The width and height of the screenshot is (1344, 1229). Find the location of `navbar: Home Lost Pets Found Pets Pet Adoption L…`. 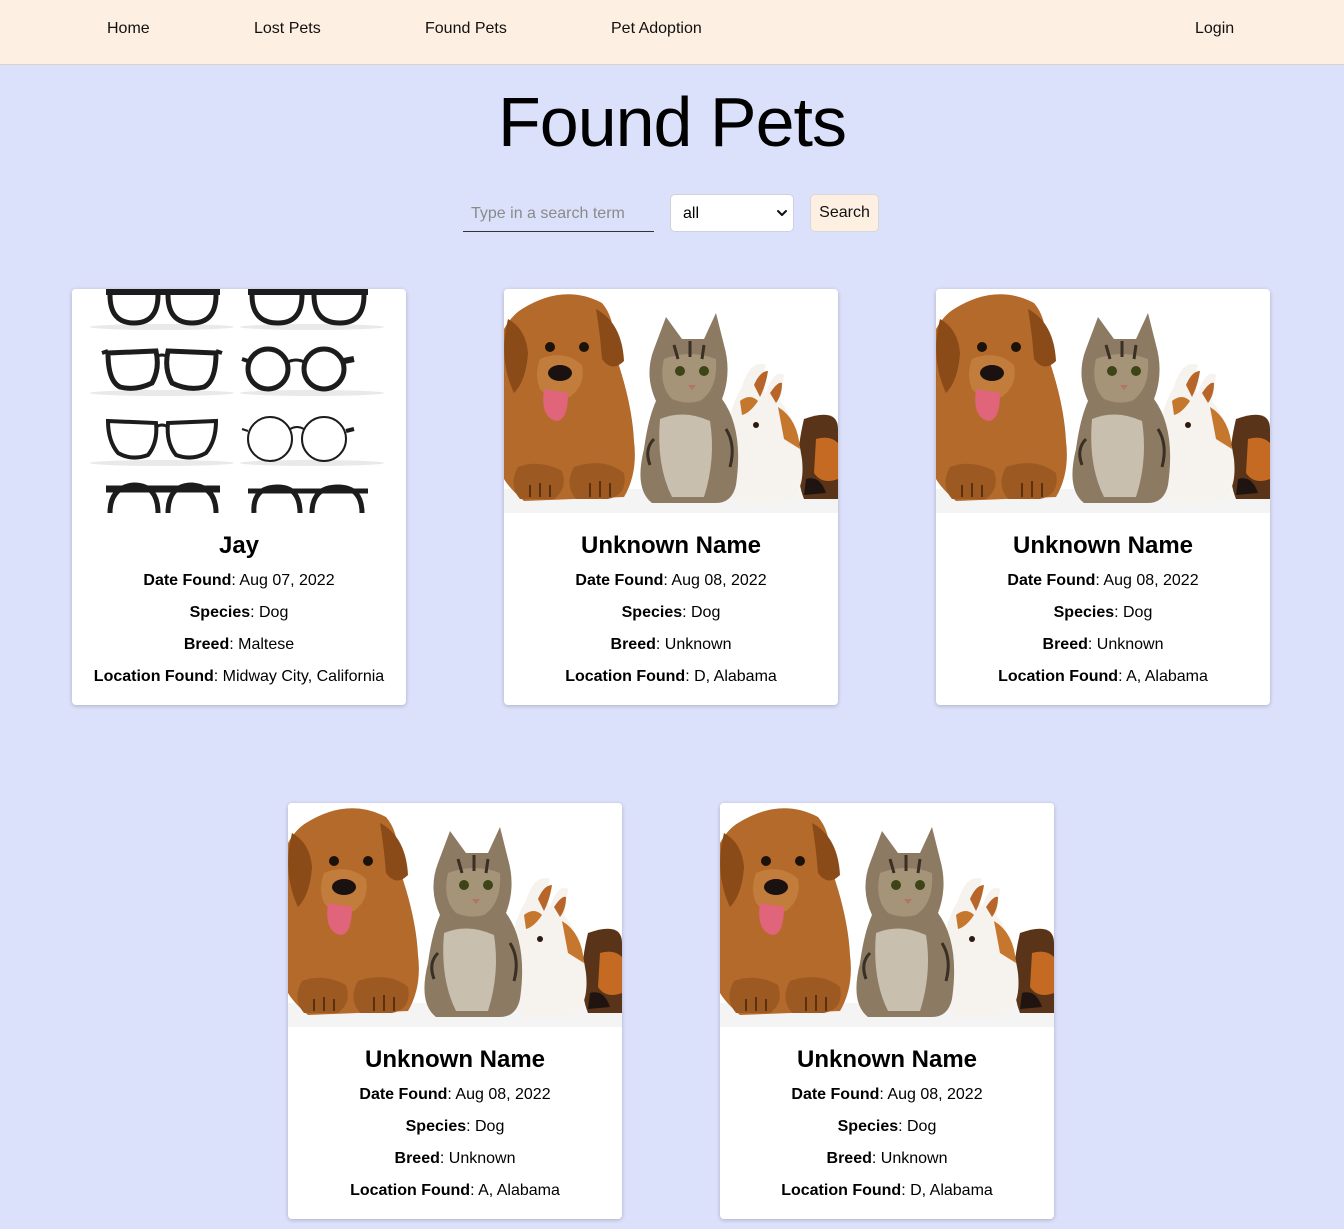

navbar: Home Lost Pets Found Pets Pet Adoption L… is located at coordinates (672, 32).